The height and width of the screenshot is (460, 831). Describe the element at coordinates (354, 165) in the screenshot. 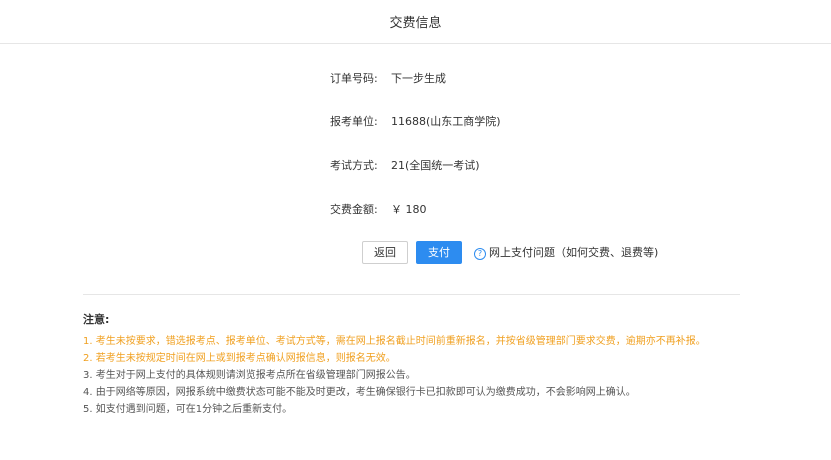

I see `exam-method-label: 考试方式:` at that location.